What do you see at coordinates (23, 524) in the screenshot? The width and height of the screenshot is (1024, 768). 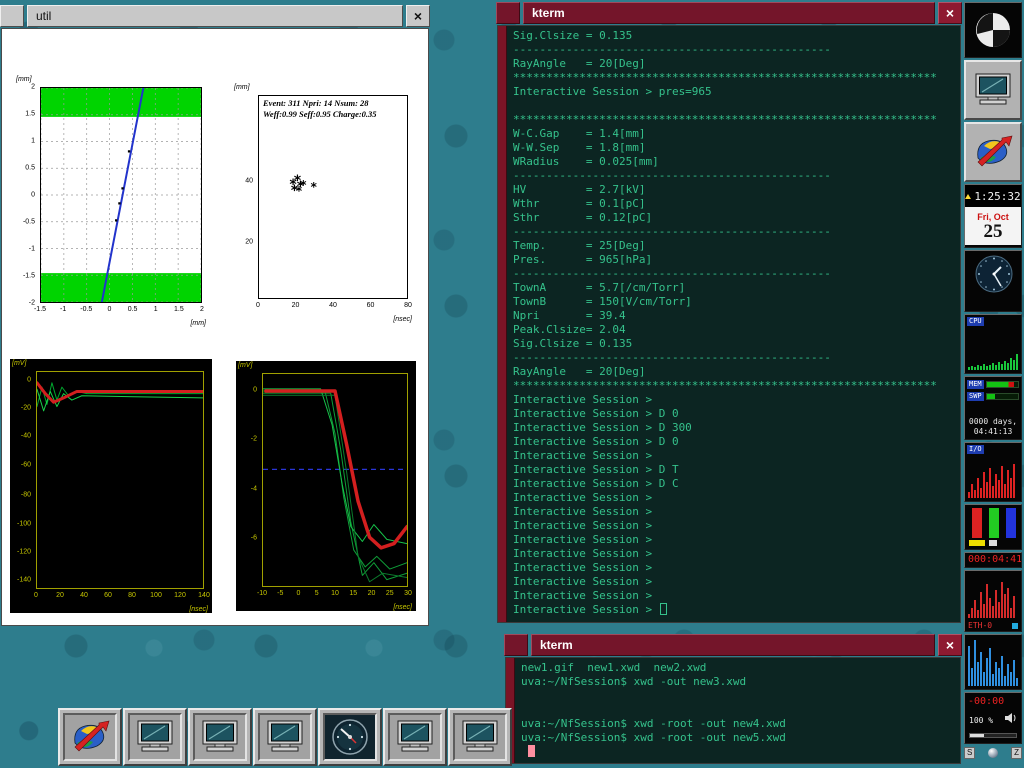 I see `tick-label: -100` at bounding box center [23, 524].